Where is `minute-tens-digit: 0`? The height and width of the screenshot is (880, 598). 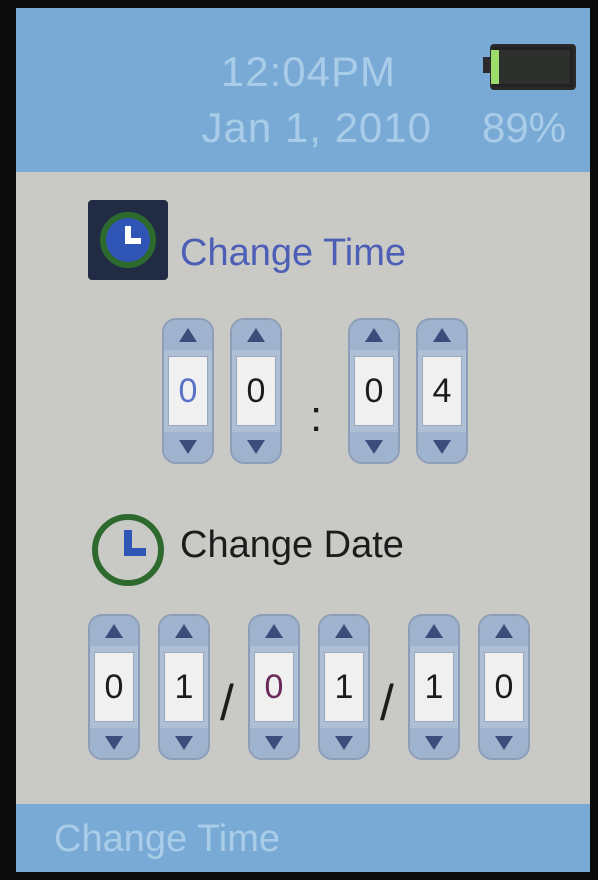 minute-tens-digit: 0 is located at coordinates (374, 391).